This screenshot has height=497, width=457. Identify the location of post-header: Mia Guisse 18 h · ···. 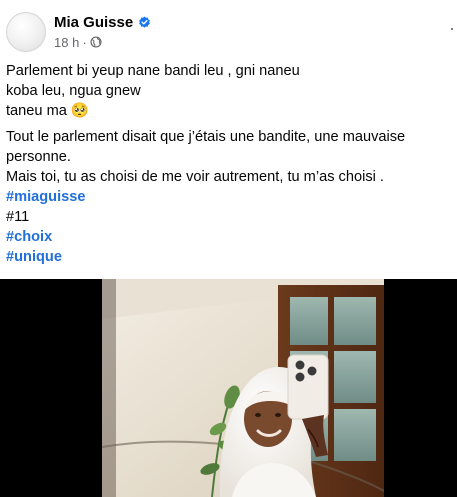
(228, 28).